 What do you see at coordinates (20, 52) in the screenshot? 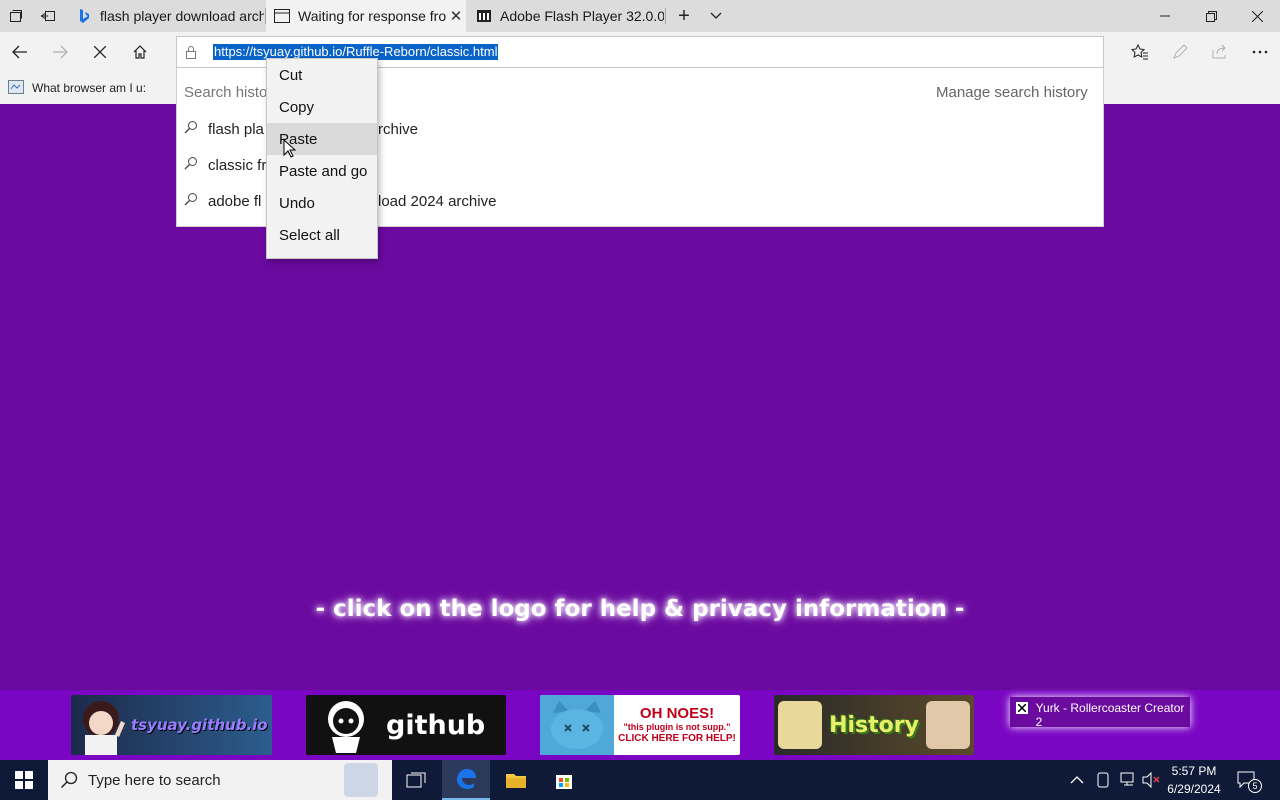
I see `back-icon` at bounding box center [20, 52].